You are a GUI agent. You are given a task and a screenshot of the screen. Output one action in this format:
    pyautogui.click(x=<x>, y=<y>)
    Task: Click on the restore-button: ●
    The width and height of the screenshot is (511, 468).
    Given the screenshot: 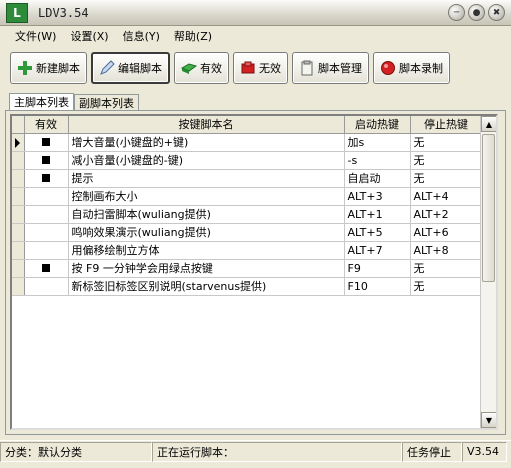 What is the action you would take?
    pyautogui.click(x=476, y=12)
    